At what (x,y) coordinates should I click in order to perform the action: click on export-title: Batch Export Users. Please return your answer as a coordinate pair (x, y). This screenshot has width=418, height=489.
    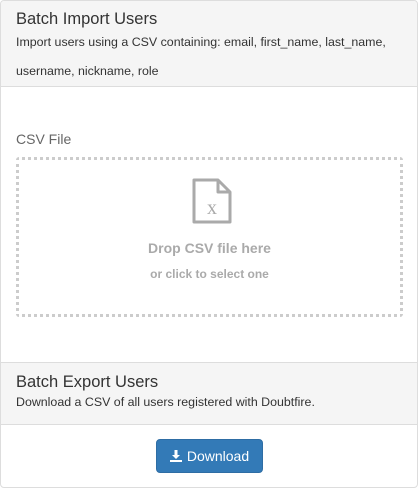
    Looking at the image, I should click on (87, 382).